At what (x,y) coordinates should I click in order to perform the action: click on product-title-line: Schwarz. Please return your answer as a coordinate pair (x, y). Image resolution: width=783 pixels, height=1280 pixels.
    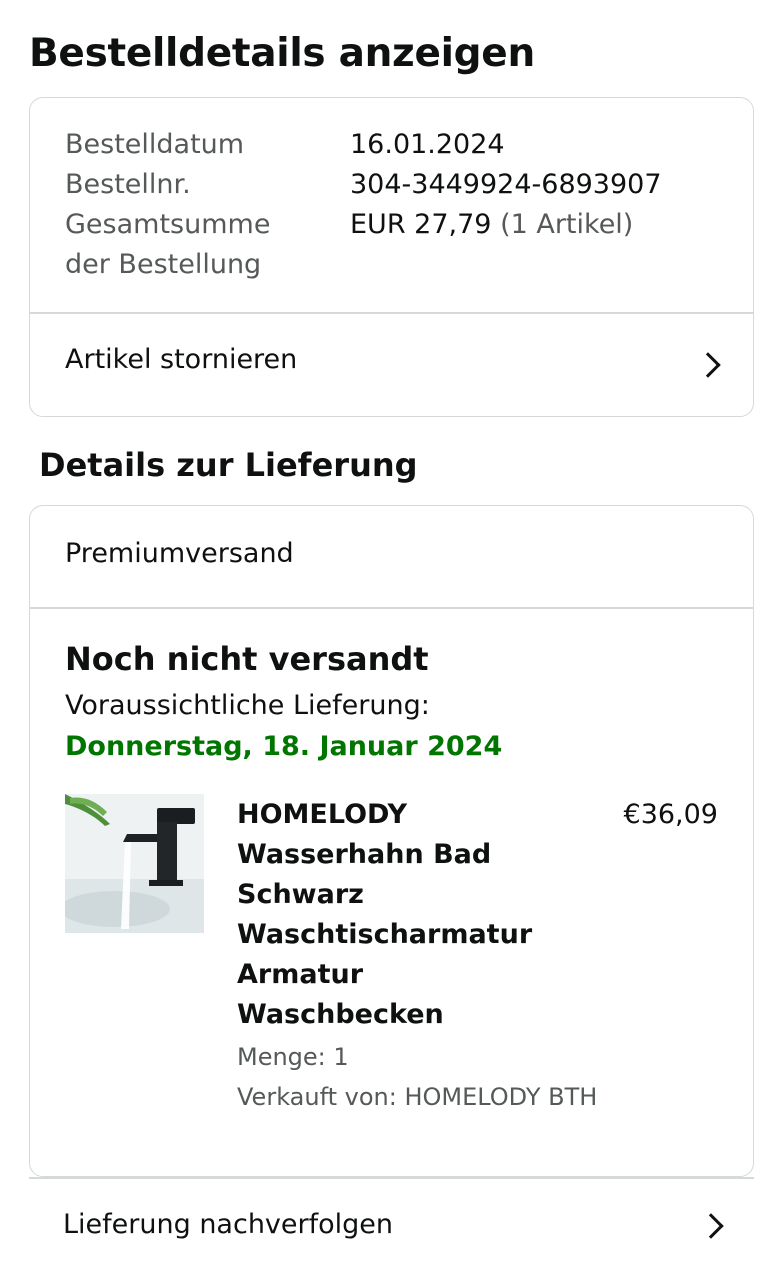
    Looking at the image, I should click on (300, 894).